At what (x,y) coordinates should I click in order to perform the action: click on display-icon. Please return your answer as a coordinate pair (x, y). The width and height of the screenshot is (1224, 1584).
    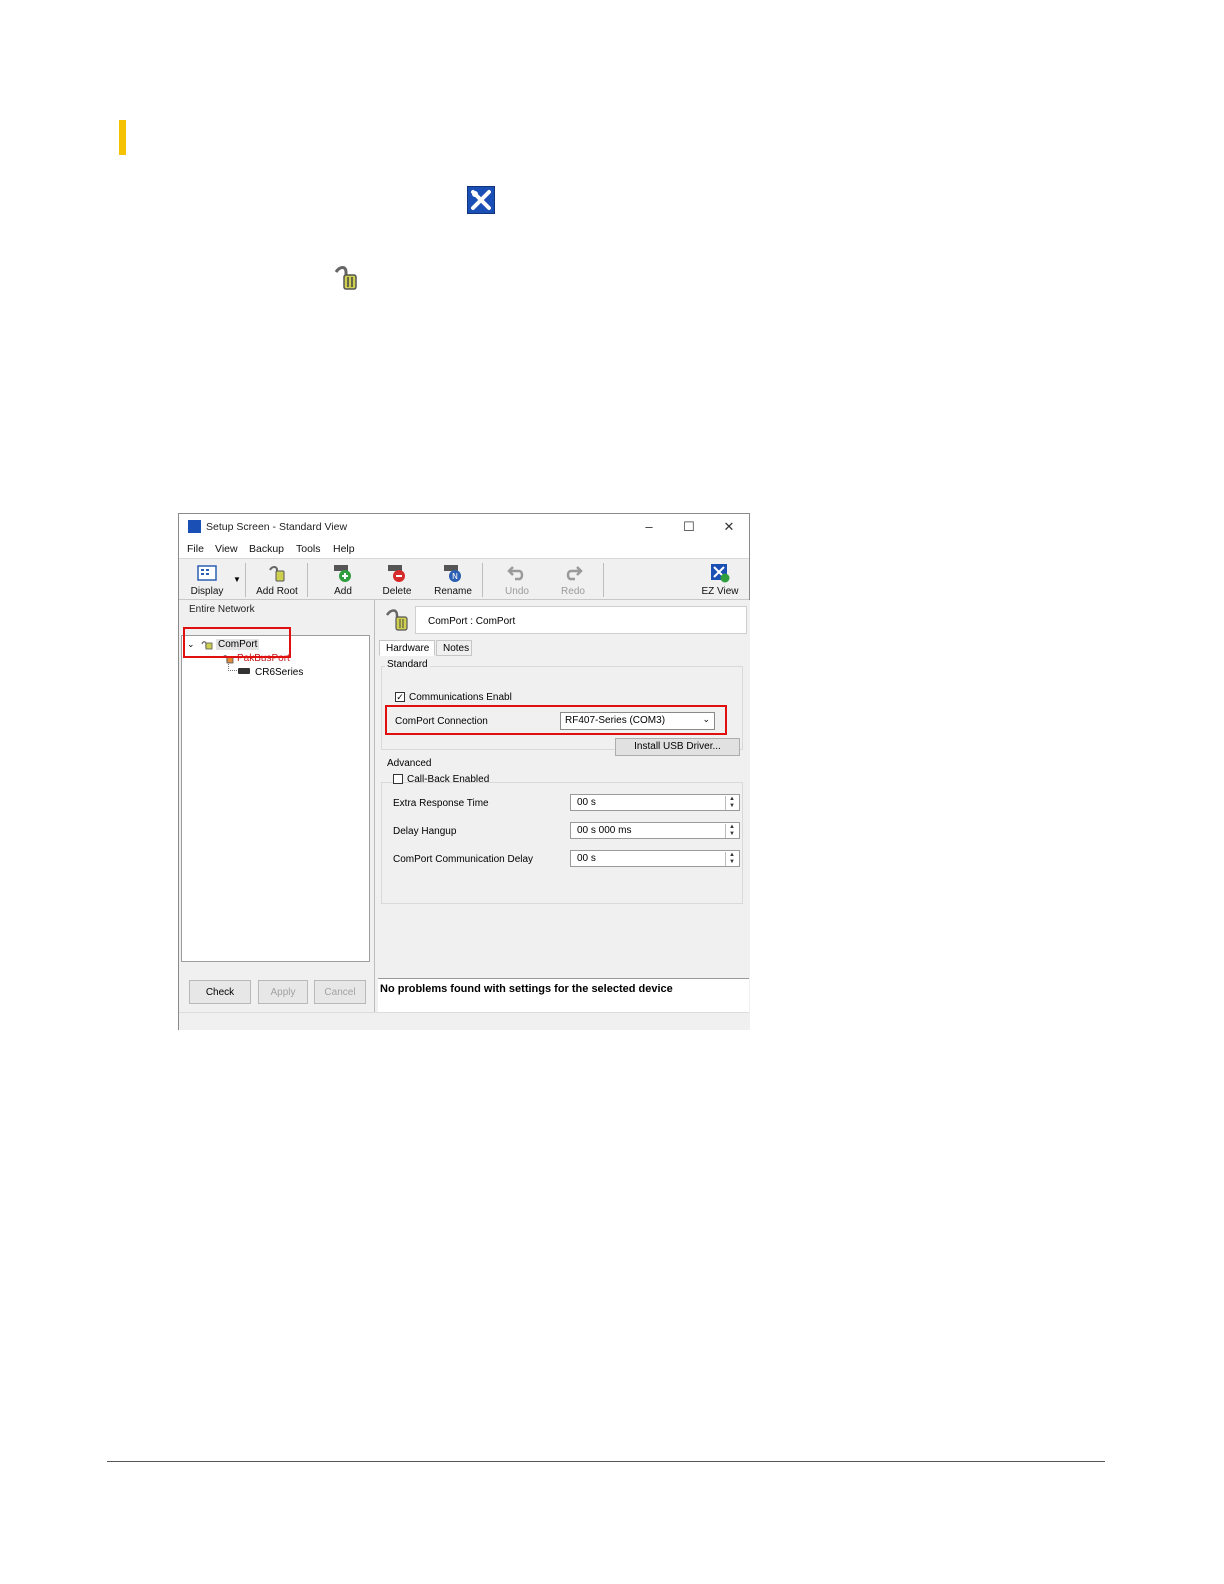
    Looking at the image, I should click on (207, 573).